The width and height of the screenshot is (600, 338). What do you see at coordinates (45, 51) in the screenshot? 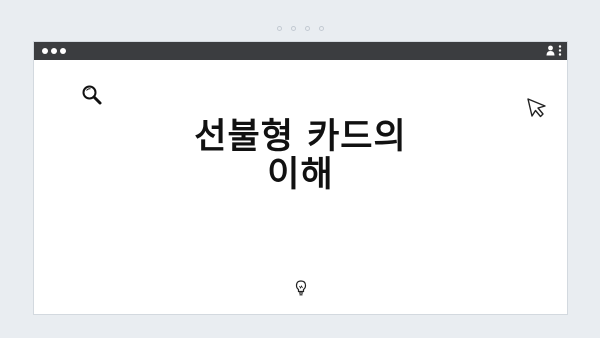
I see `close-dot` at bounding box center [45, 51].